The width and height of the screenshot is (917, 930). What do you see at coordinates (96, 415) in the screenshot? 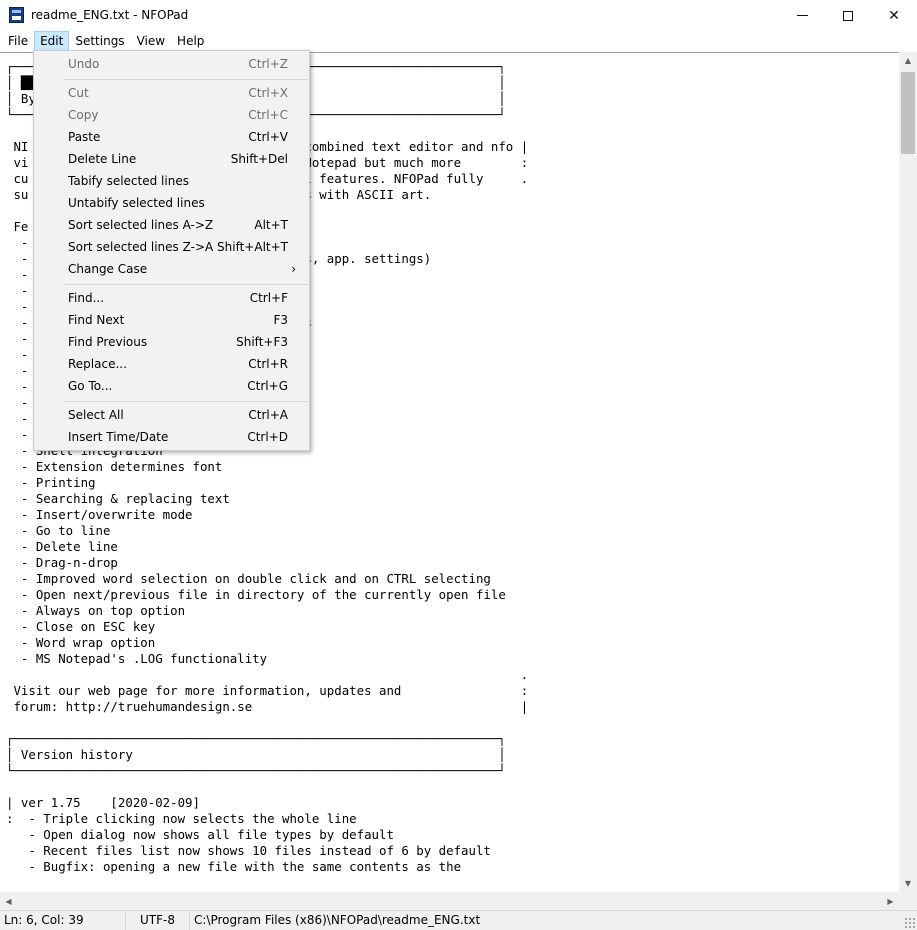
I see `menu-item-label: Select All` at bounding box center [96, 415].